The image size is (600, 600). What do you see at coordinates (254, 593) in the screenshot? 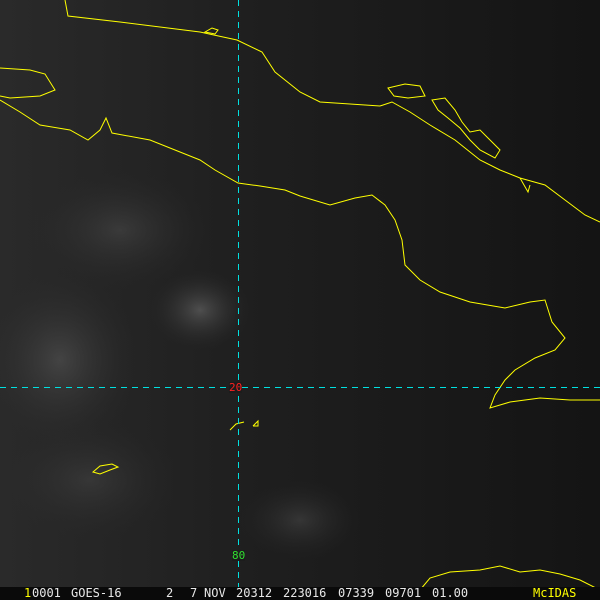
I see `julian-date: 20312` at bounding box center [254, 593].